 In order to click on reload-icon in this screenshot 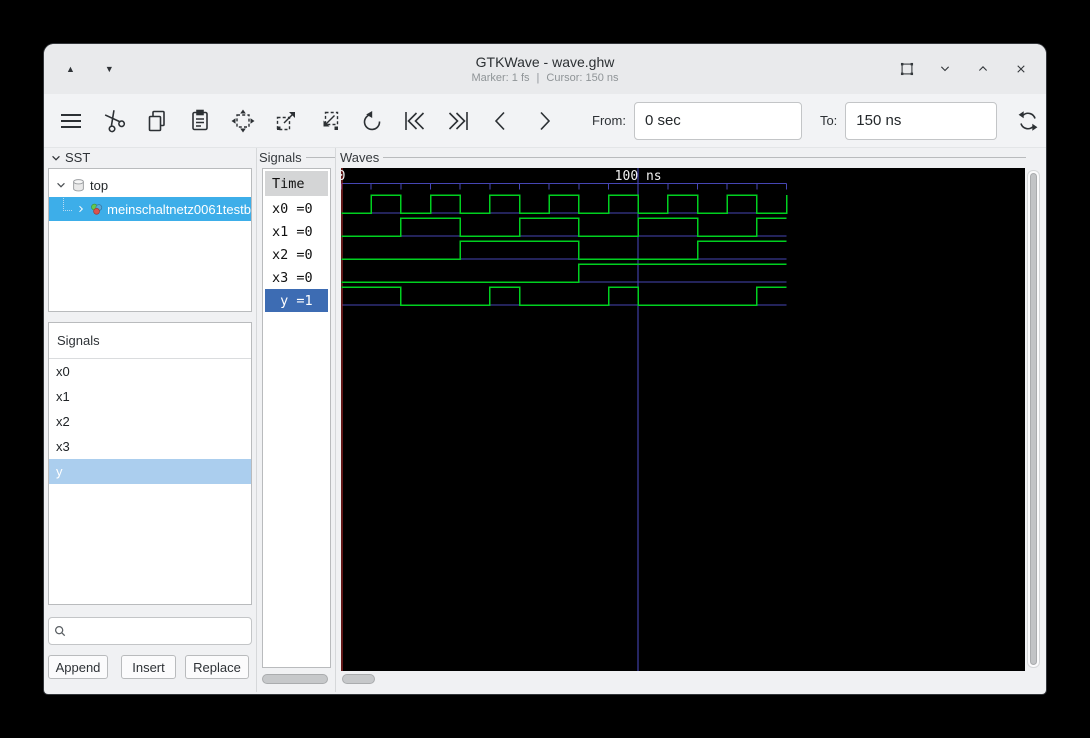, I will do `click(1028, 120)`.